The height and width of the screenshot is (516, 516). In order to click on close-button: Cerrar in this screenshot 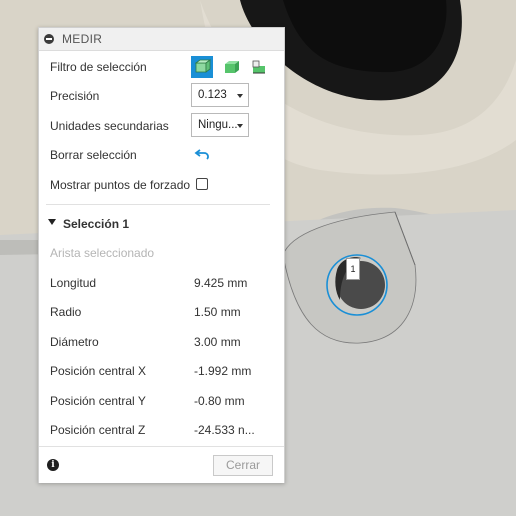, I will do `click(243, 465)`.